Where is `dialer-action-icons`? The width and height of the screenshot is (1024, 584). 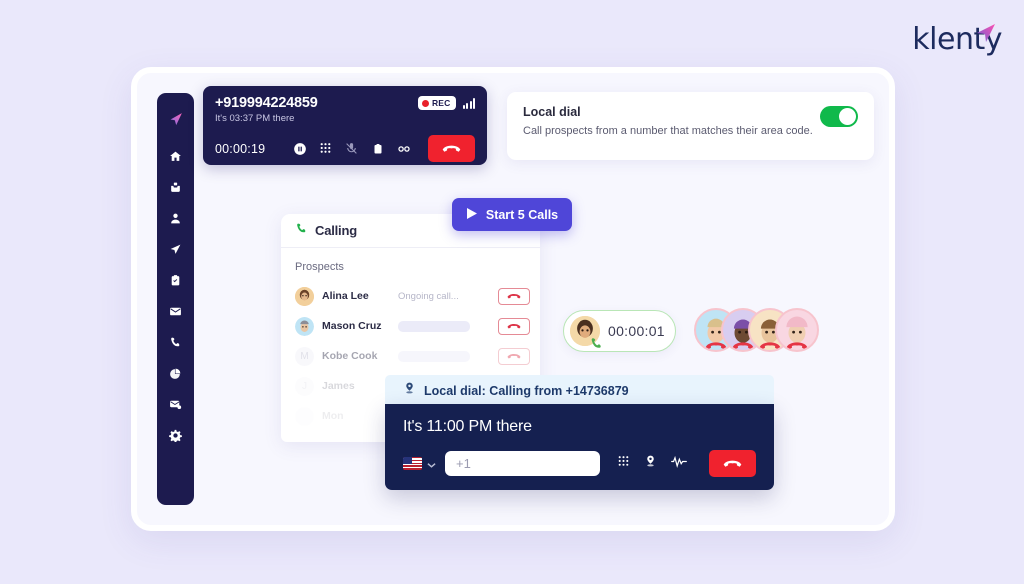 dialer-action-icons is located at coordinates (686, 463).